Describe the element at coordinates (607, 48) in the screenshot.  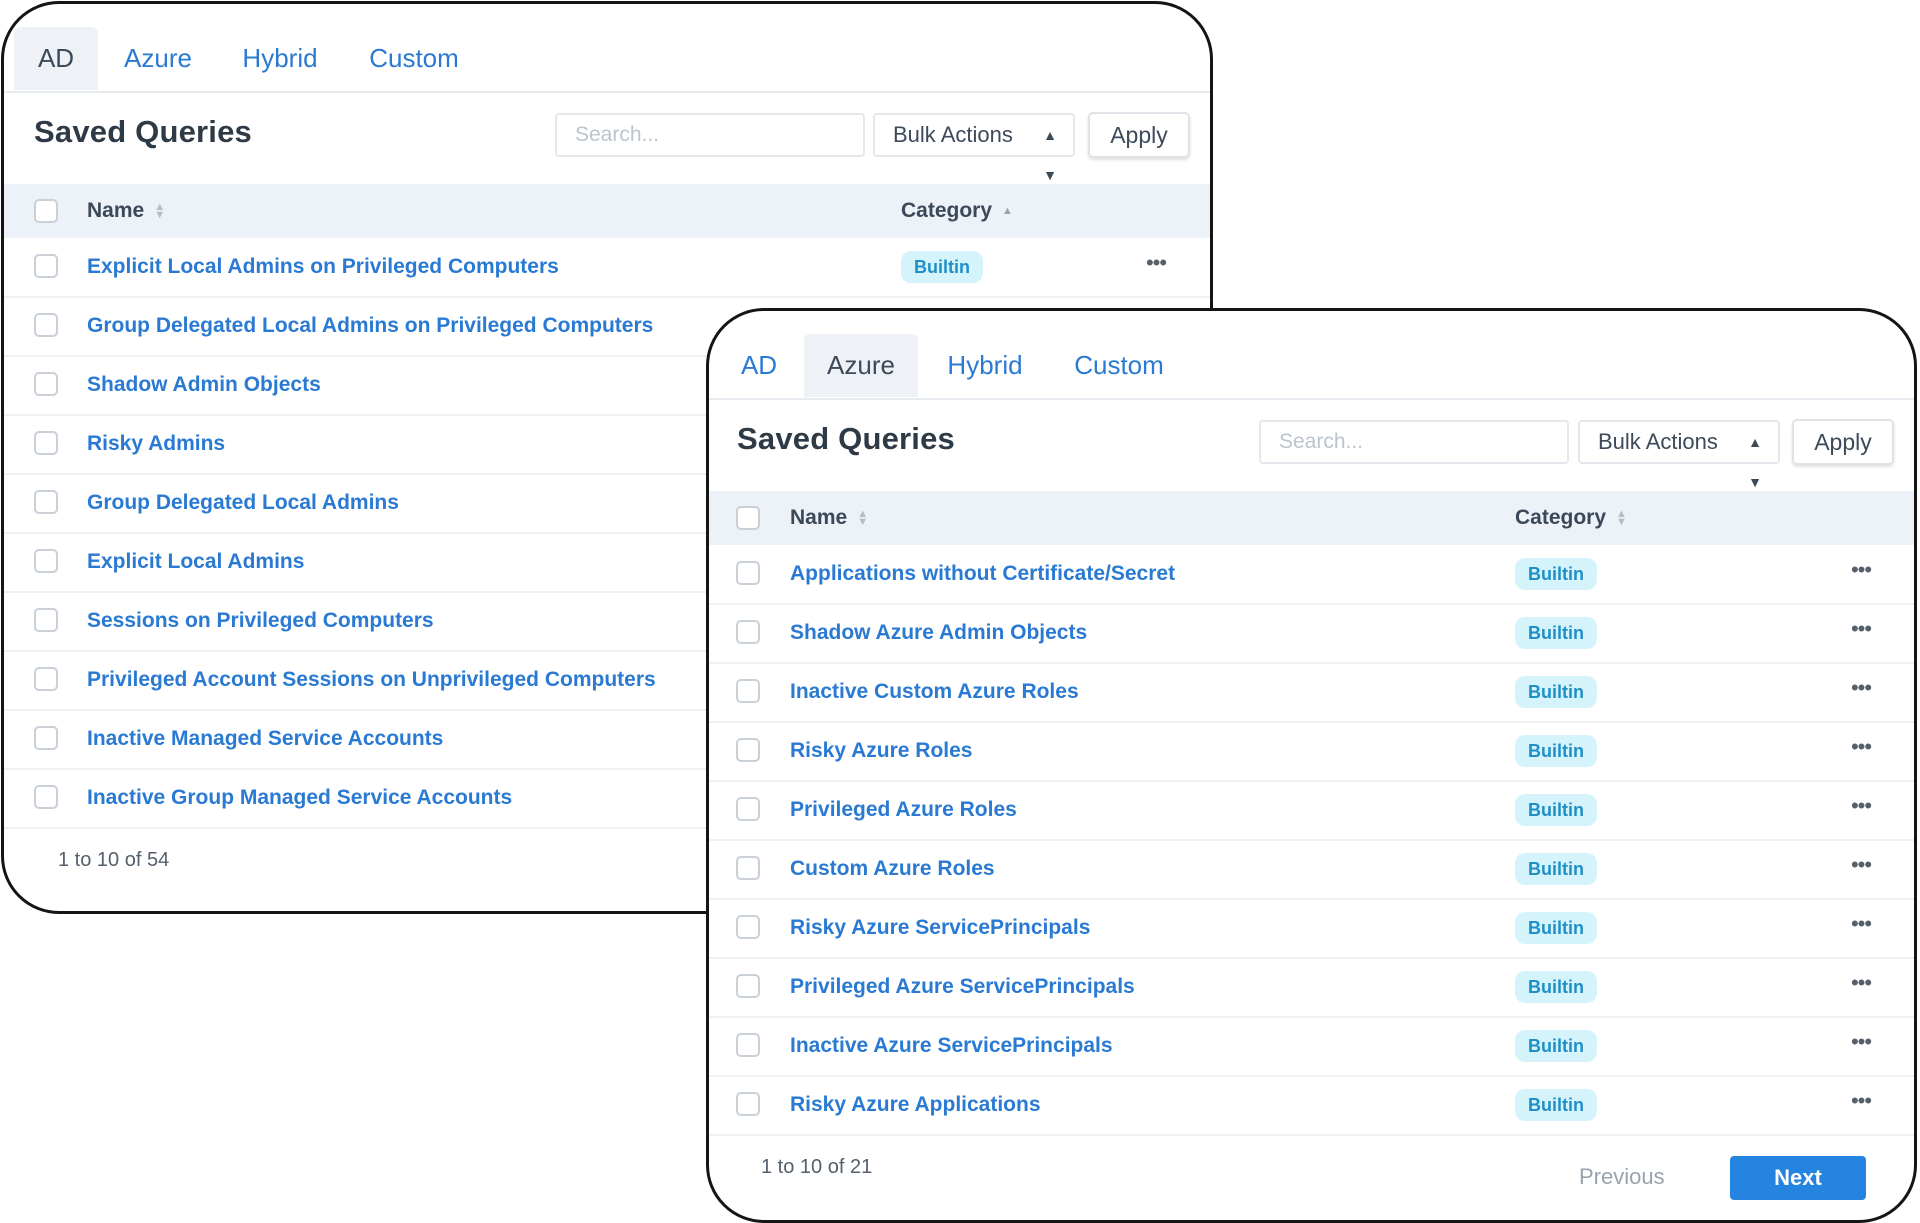
I see `tab-bar: AD Azure Hybrid Custom` at that location.